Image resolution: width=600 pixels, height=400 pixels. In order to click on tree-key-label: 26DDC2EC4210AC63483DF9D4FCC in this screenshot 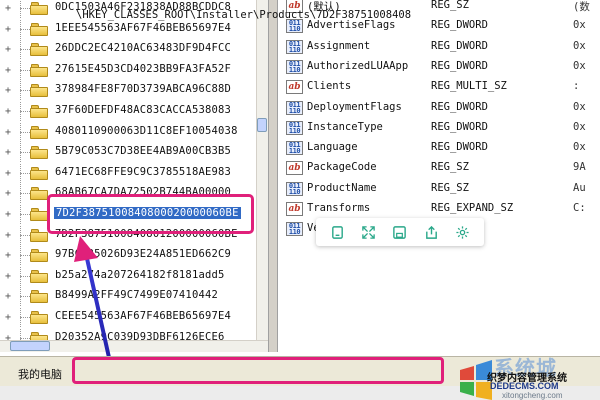, I will do `click(143, 48)`.